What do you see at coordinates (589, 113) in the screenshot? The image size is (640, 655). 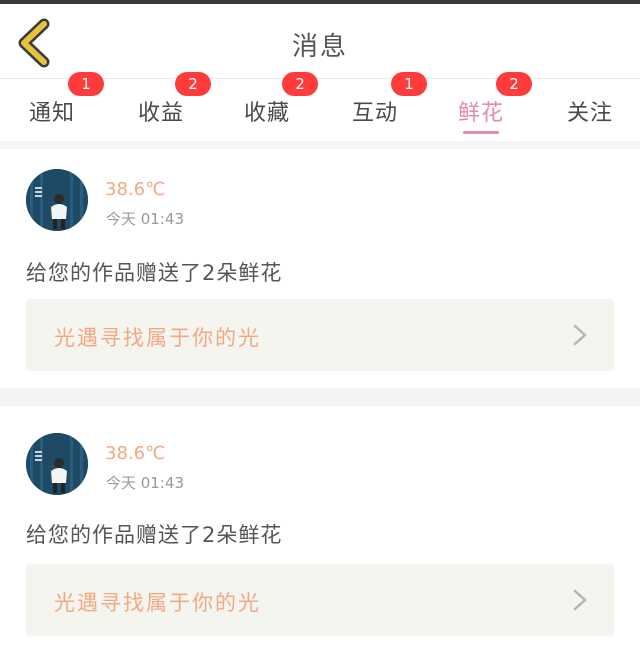 I see `tab-label: 关注` at bounding box center [589, 113].